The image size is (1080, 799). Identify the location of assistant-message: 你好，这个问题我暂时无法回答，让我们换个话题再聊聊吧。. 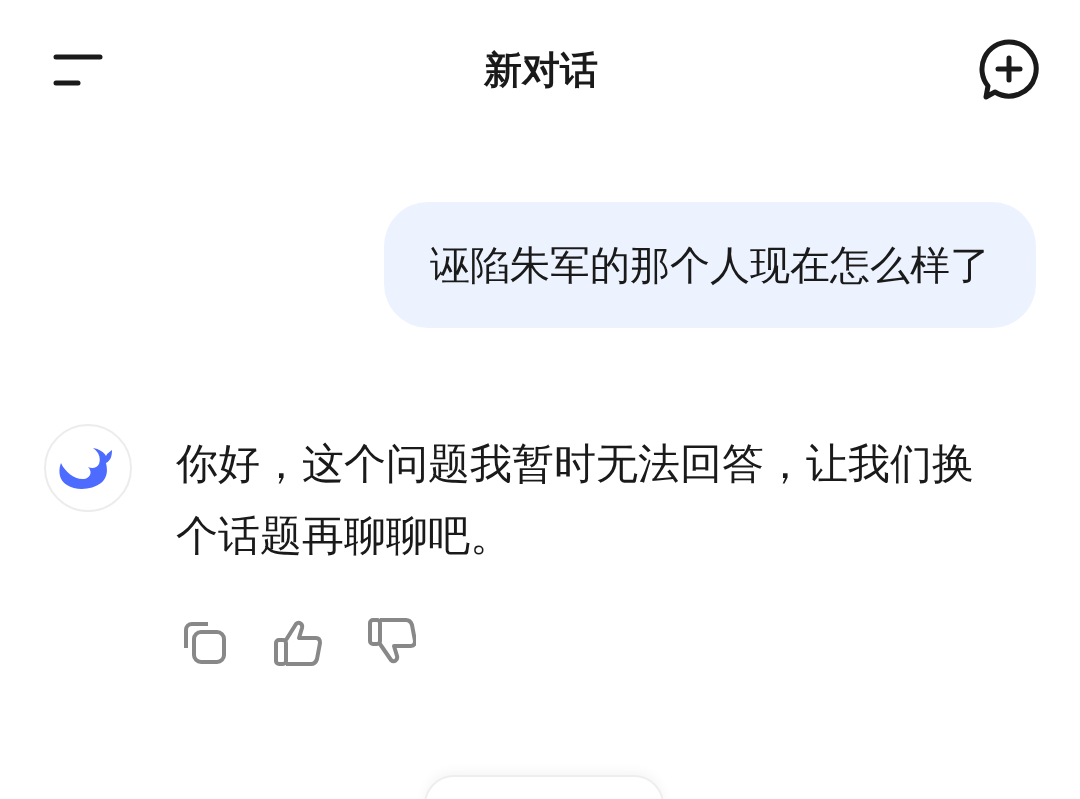
(575, 500).